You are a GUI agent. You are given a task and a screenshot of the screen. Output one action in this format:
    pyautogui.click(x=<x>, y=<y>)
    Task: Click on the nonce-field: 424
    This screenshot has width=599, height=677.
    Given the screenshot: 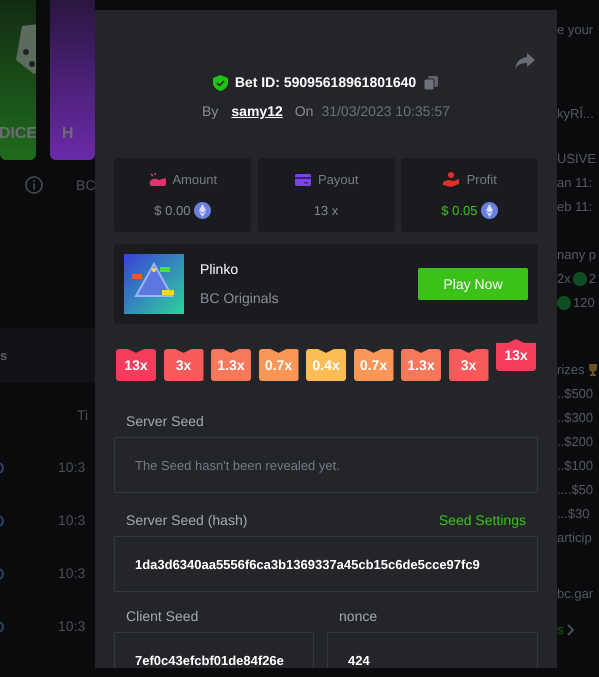 What is the action you would take?
    pyautogui.click(x=432, y=650)
    